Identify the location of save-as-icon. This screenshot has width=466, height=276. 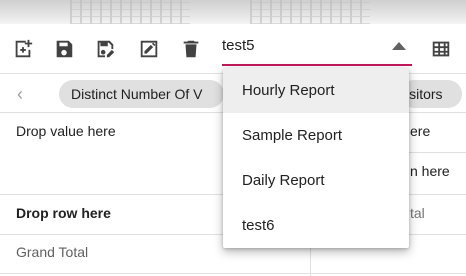
(105, 49).